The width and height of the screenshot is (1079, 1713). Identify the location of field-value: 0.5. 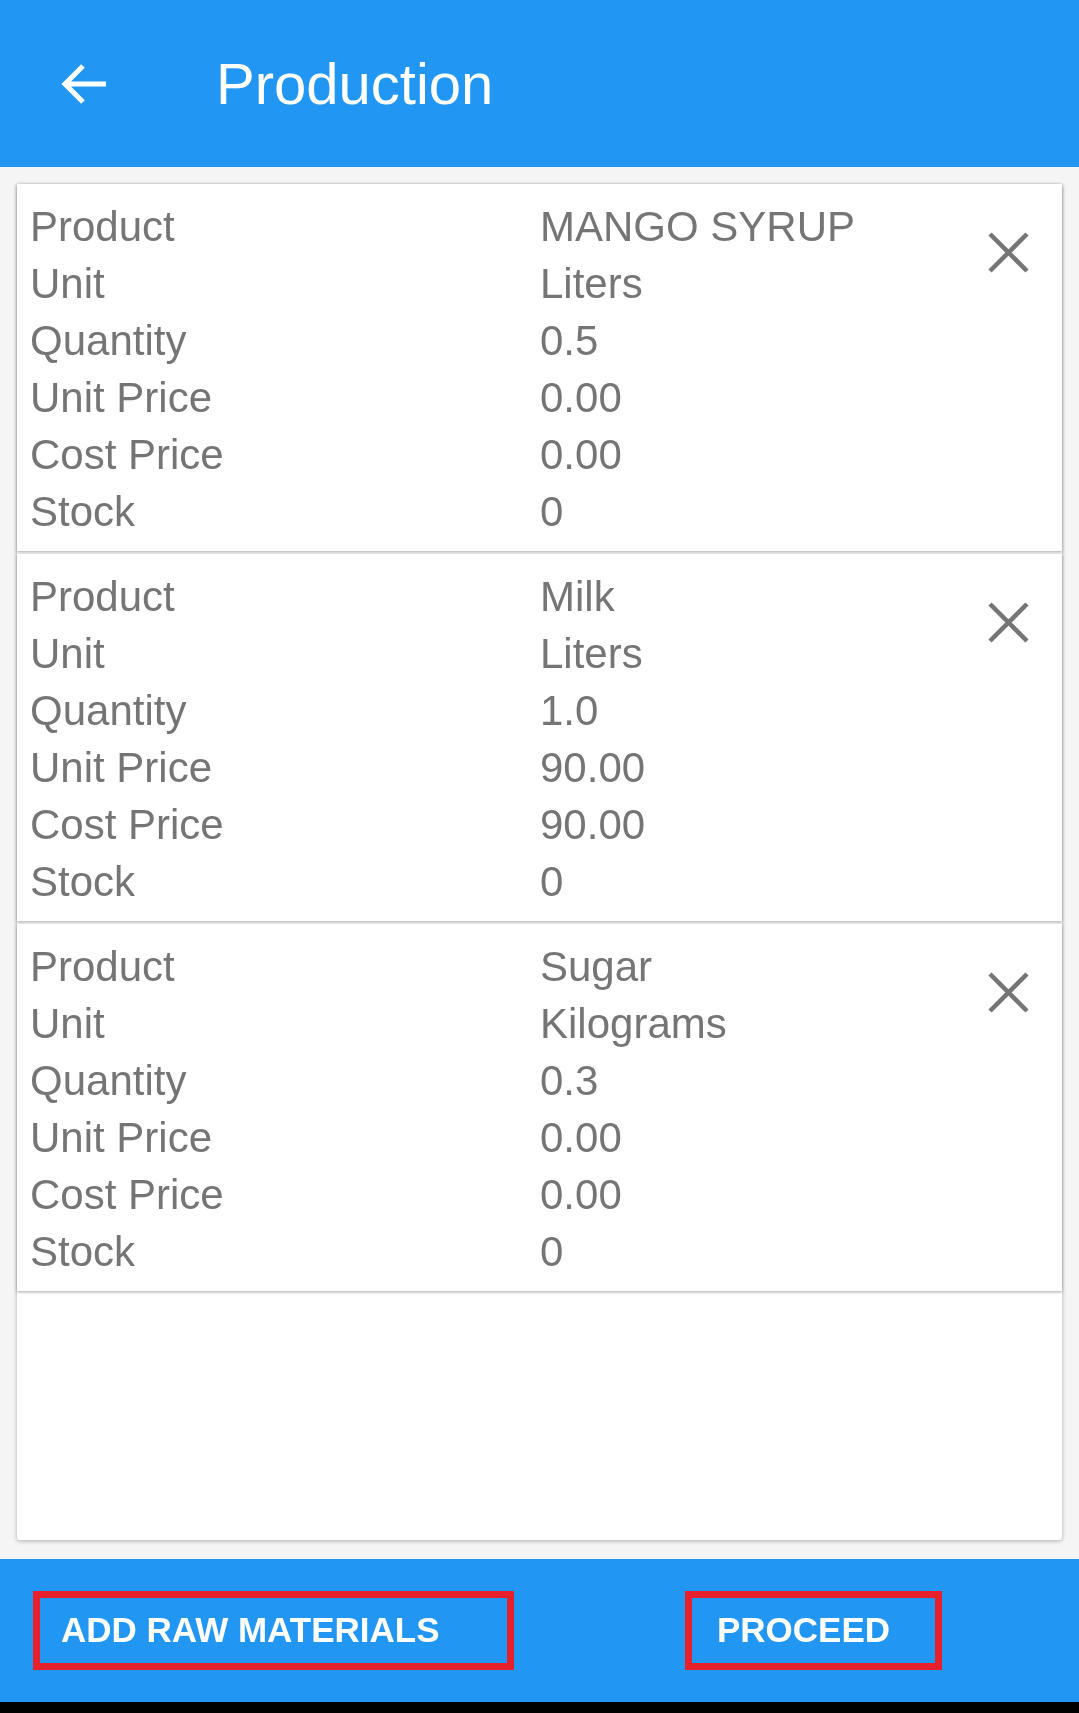
(570, 341).